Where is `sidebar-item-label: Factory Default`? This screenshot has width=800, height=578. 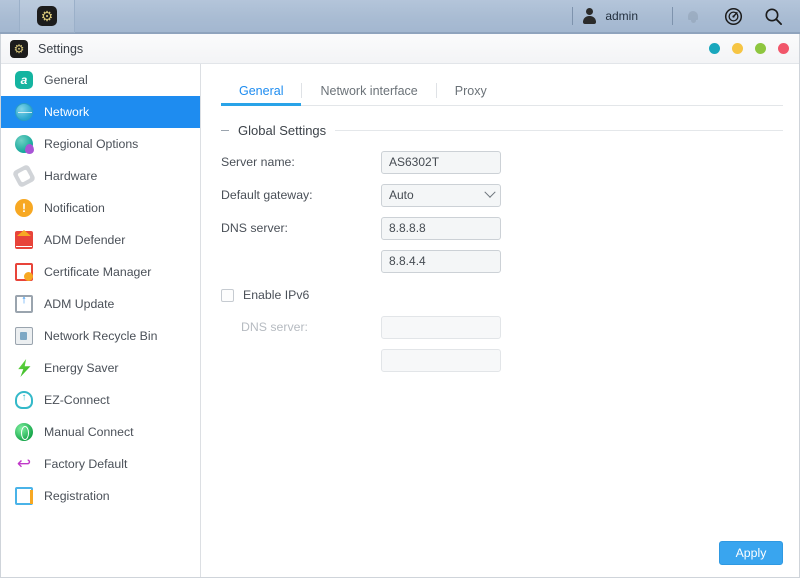 sidebar-item-label: Factory Default is located at coordinates (86, 464).